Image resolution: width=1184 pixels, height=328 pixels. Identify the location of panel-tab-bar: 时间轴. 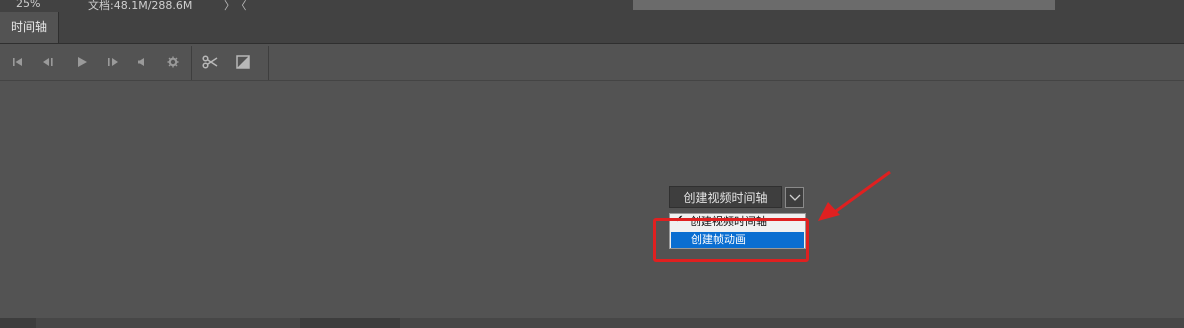
(592, 28).